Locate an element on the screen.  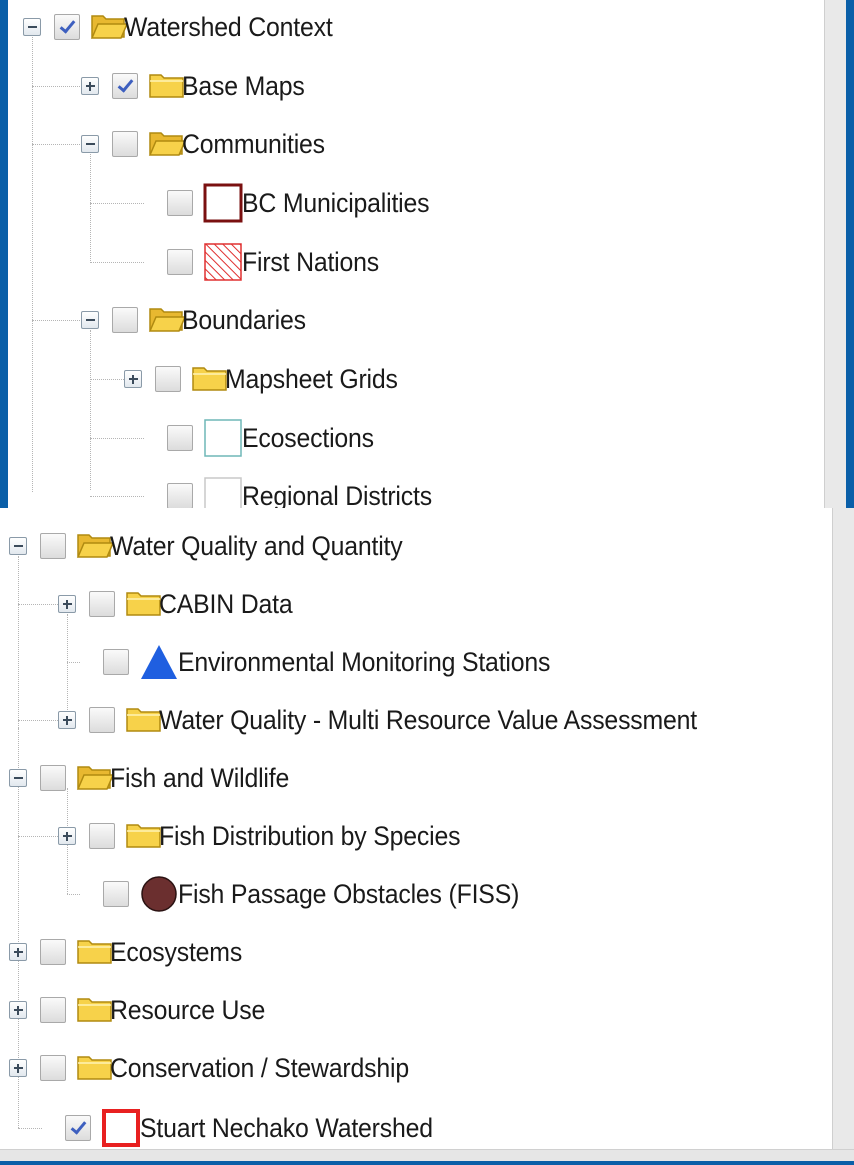
layer-checkbox-first-nations is located at coordinates (180, 262).